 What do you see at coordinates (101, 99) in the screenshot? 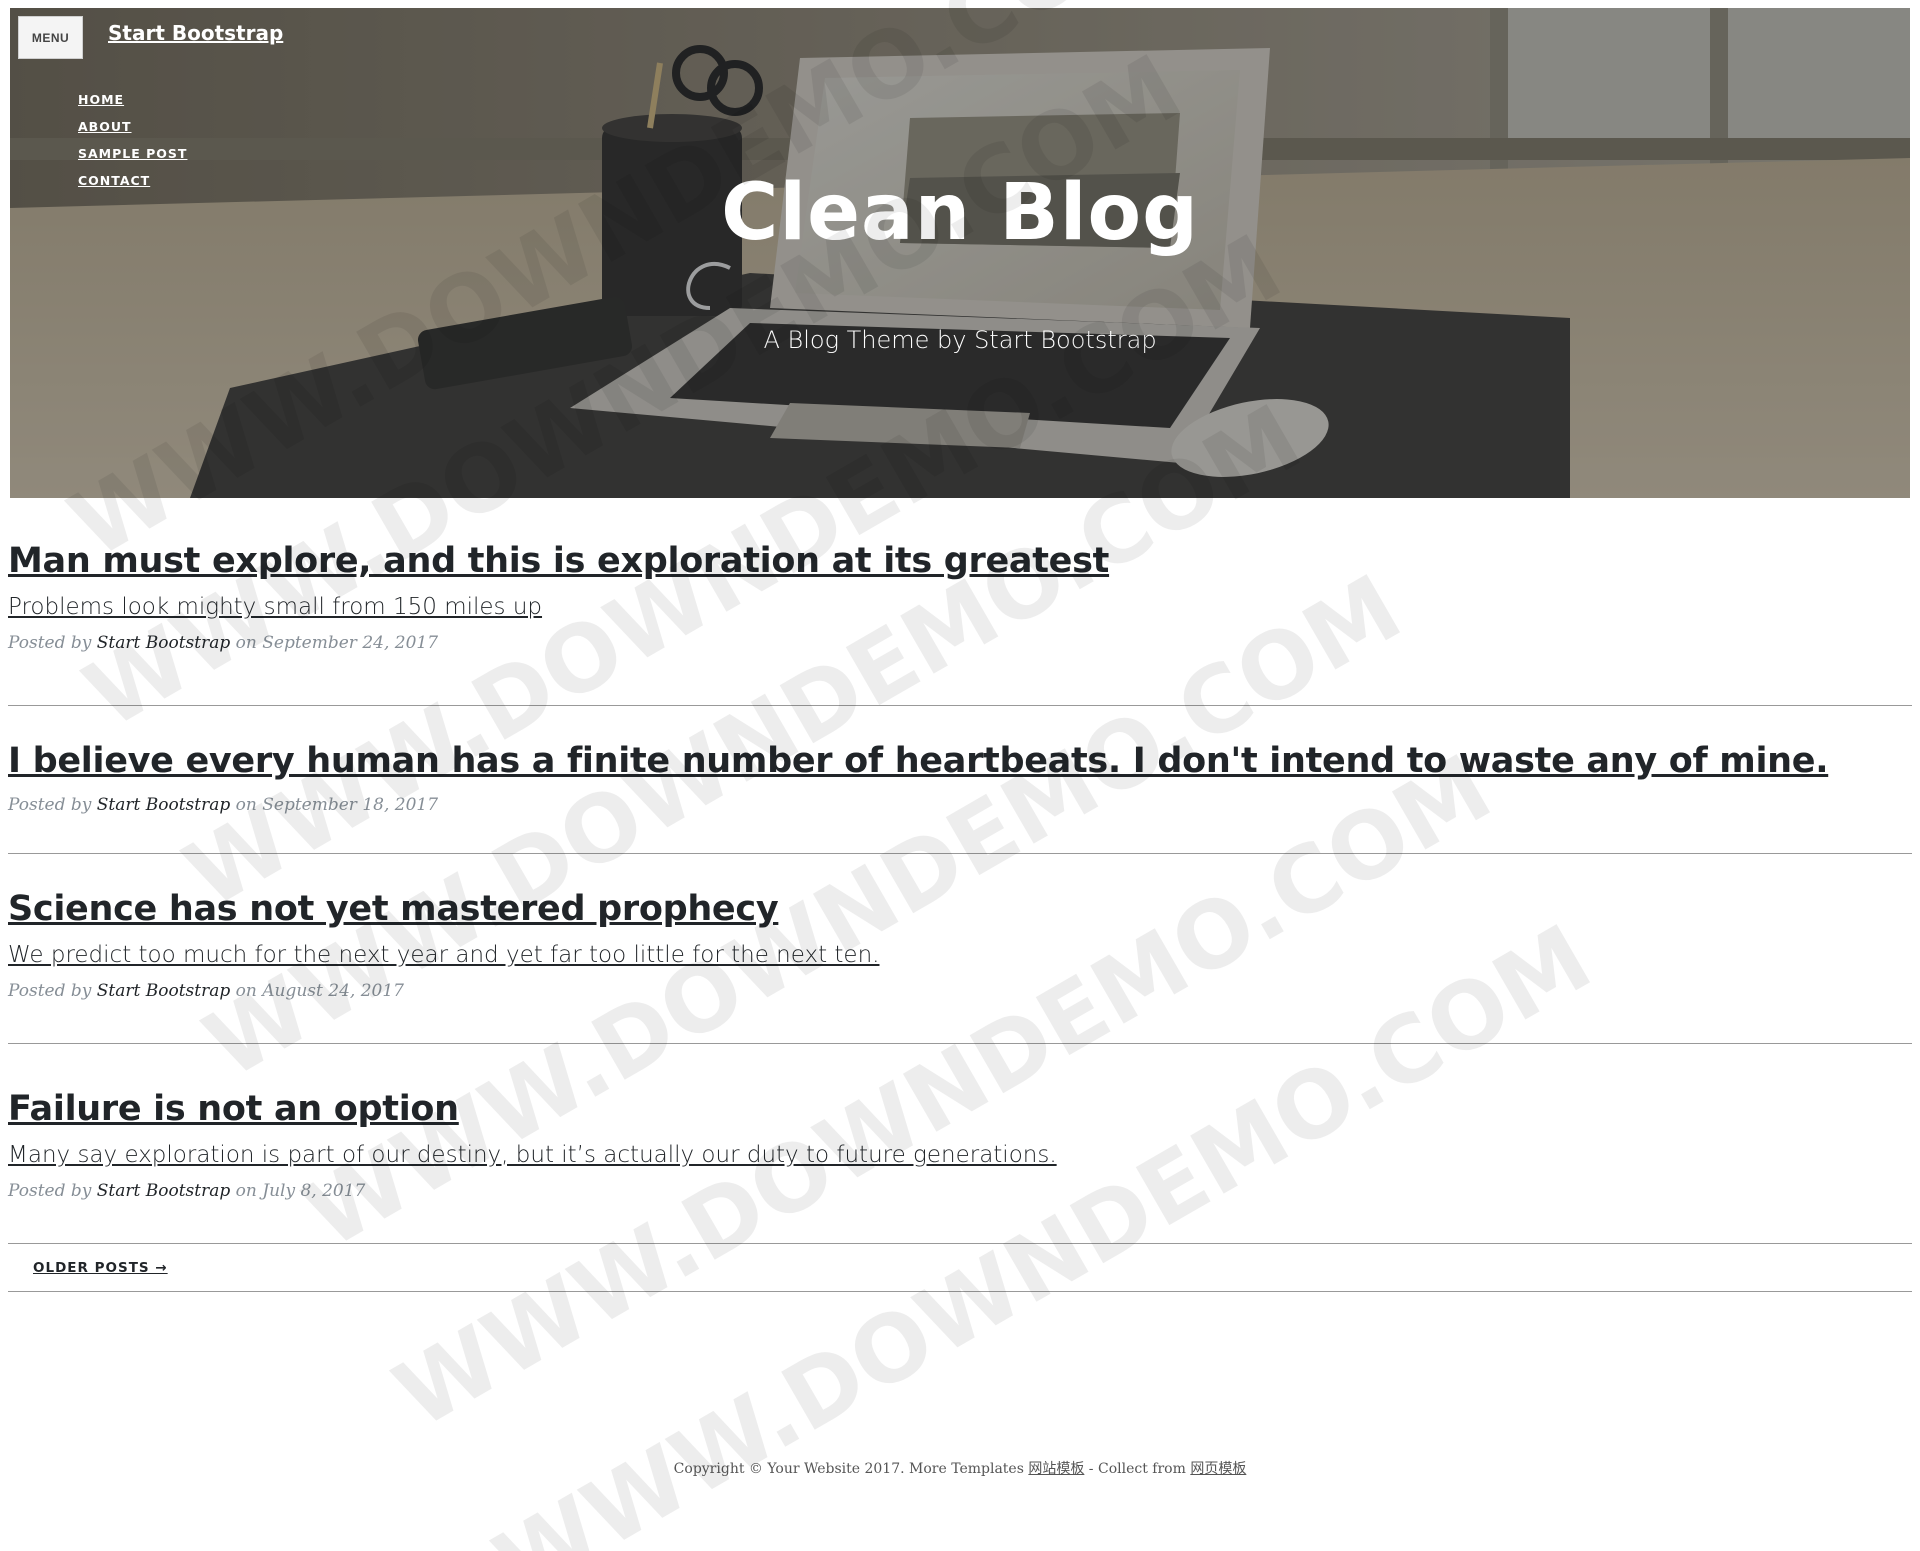
I see `nav-link-home: HOME` at bounding box center [101, 99].